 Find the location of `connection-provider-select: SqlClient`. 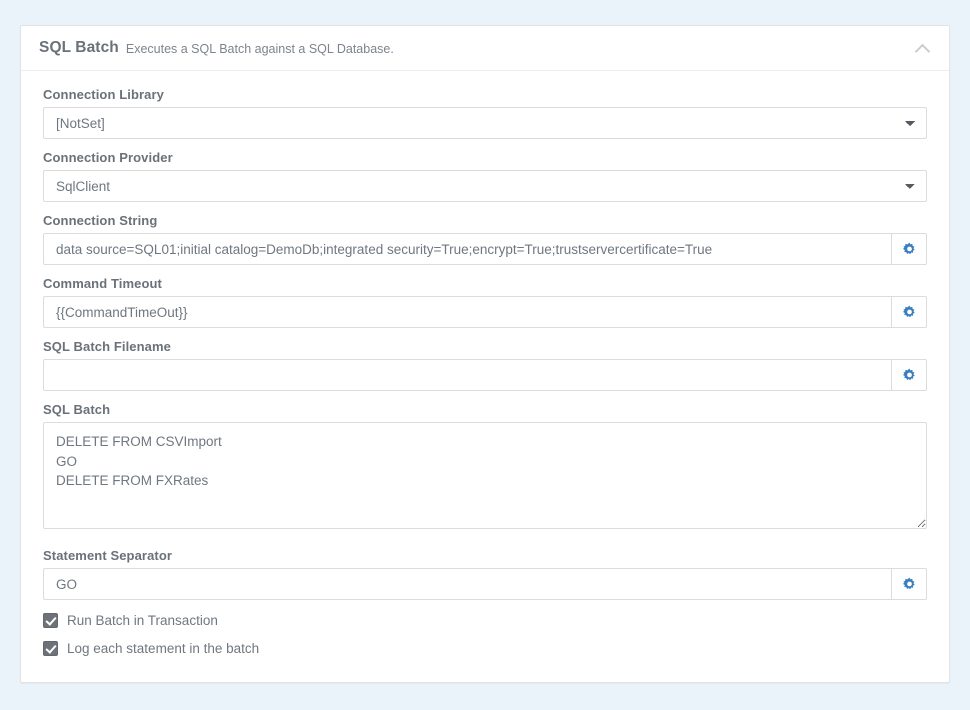

connection-provider-select: SqlClient is located at coordinates (485, 186).